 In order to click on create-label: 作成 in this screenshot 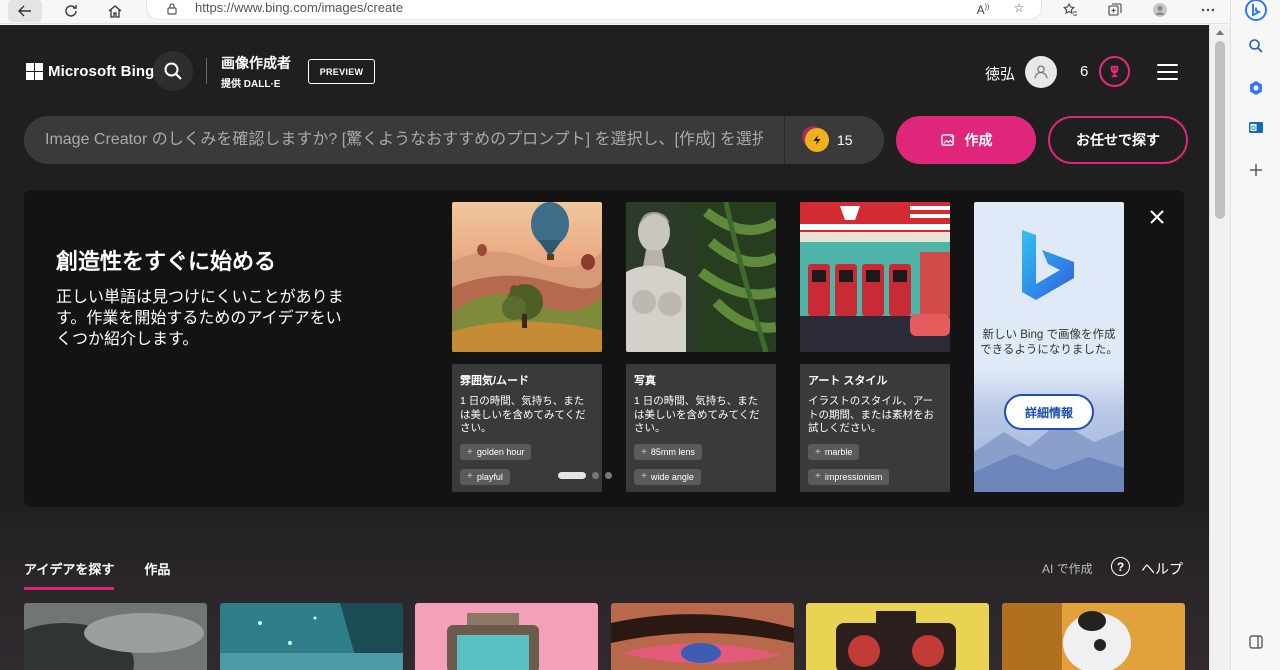, I will do `click(978, 140)`.